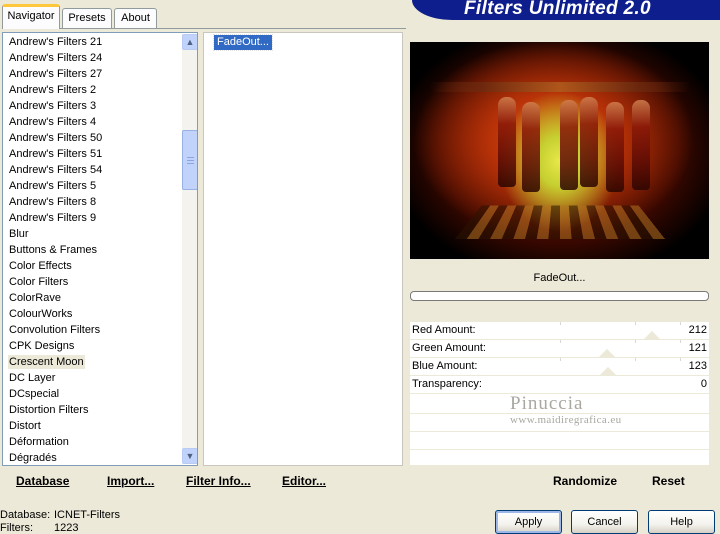  Describe the element at coordinates (40, 266) in the screenshot. I see `category-item: Color Effects` at that location.